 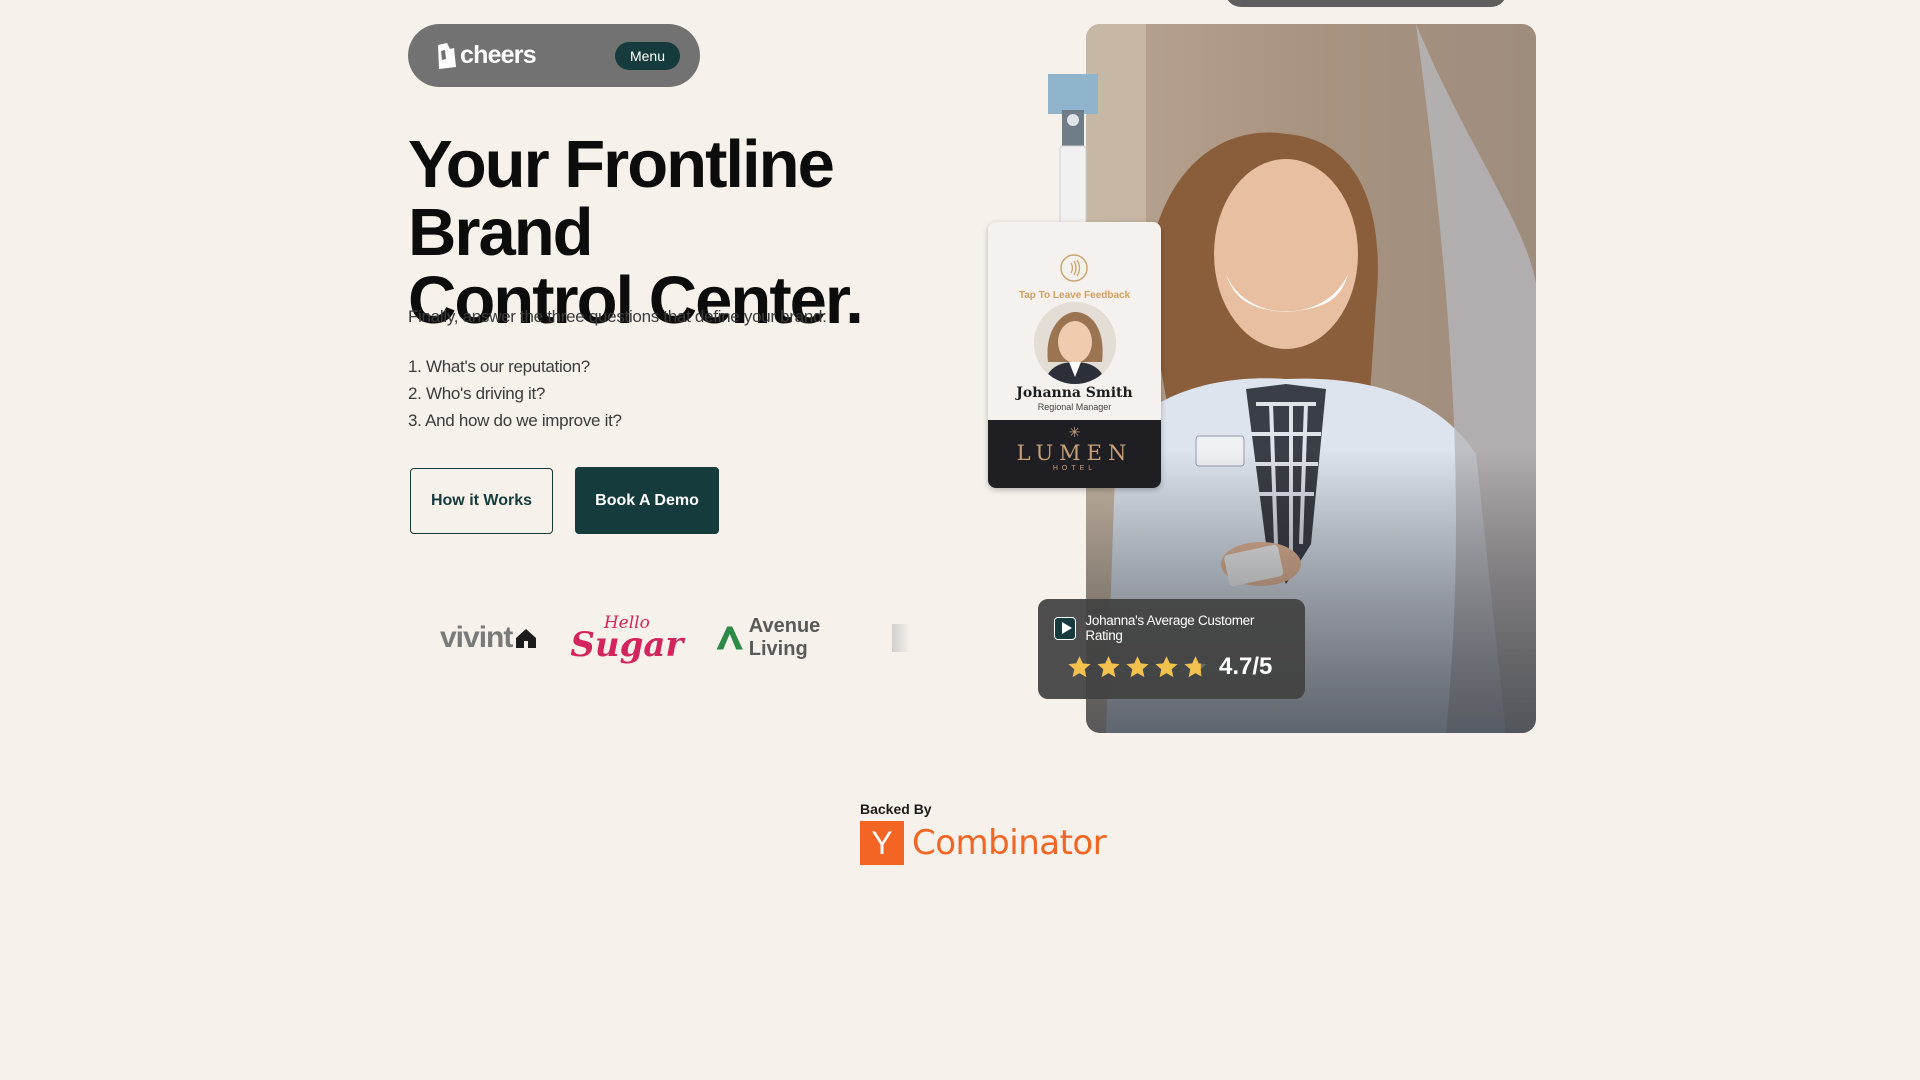 I want to click on badge-tap-label: Tap To Leave Feedback, so click(x=1074, y=295).